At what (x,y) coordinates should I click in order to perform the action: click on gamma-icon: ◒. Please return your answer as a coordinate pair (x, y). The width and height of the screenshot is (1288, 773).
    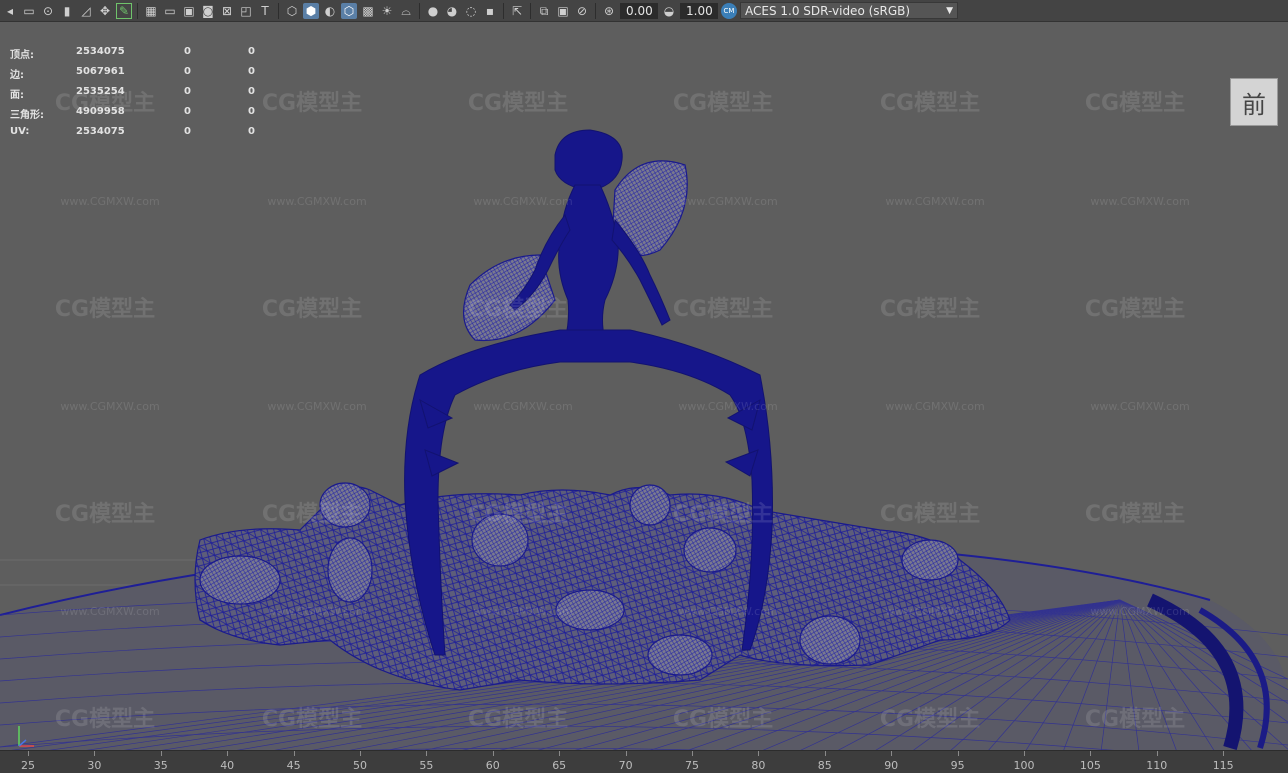
    Looking at the image, I should click on (669, 11).